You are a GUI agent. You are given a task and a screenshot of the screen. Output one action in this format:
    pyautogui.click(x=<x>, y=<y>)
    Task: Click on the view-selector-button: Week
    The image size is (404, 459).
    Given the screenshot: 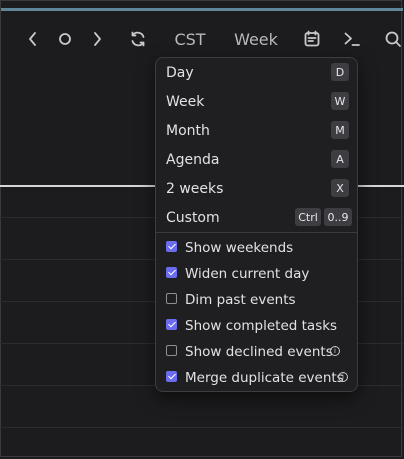 What is the action you would take?
    pyautogui.click(x=256, y=39)
    